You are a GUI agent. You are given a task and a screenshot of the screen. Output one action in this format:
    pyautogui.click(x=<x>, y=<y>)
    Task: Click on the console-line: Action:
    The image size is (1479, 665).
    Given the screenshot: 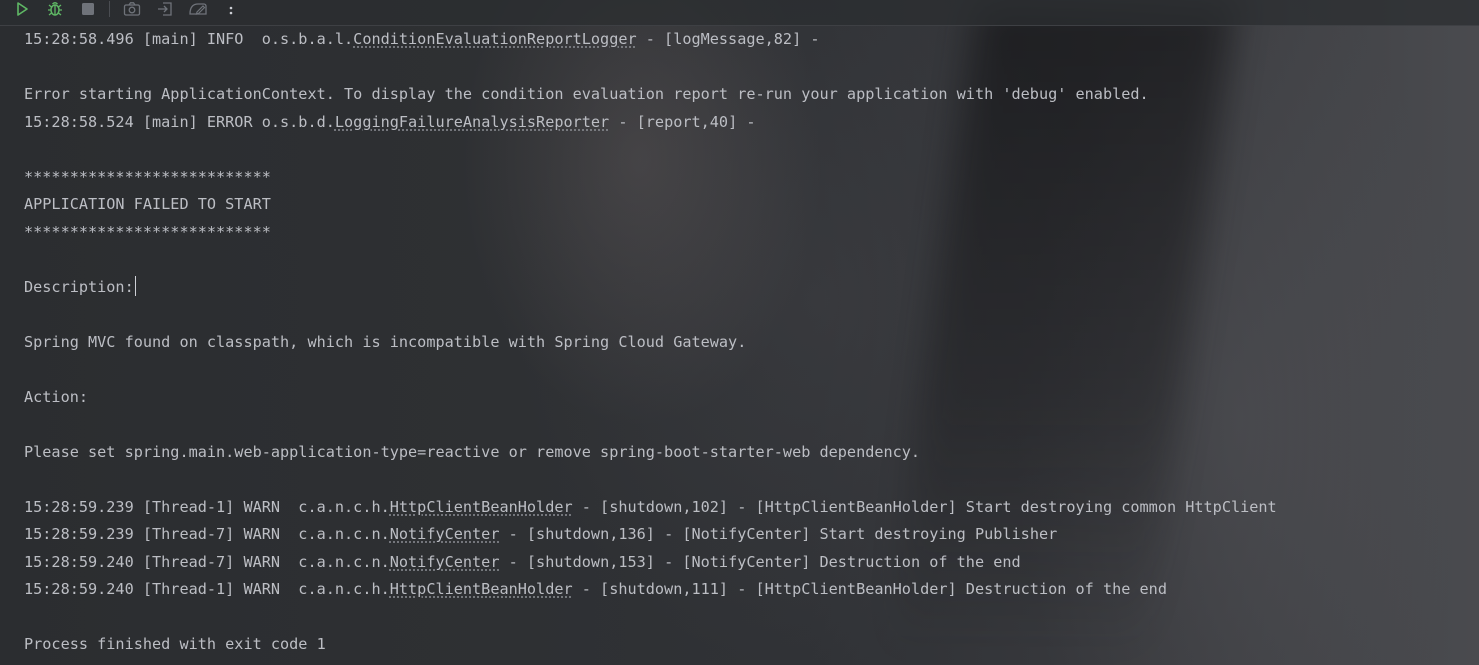 What is the action you would take?
    pyautogui.click(x=746, y=398)
    